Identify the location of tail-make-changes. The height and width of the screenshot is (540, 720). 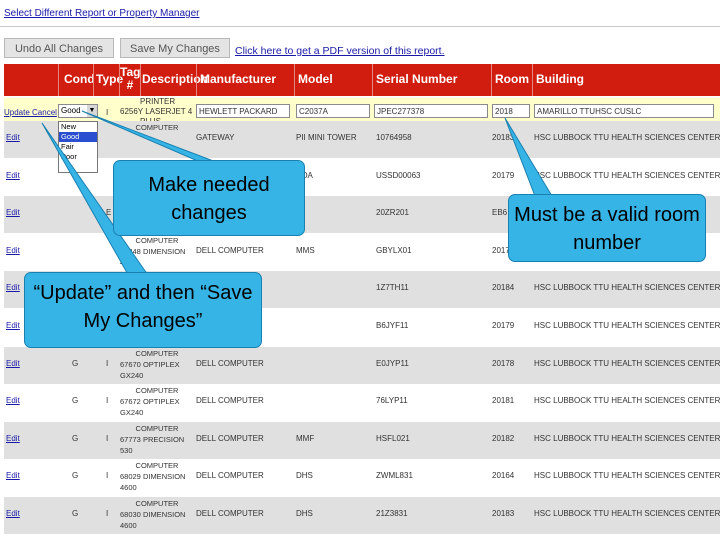
(149, 136).